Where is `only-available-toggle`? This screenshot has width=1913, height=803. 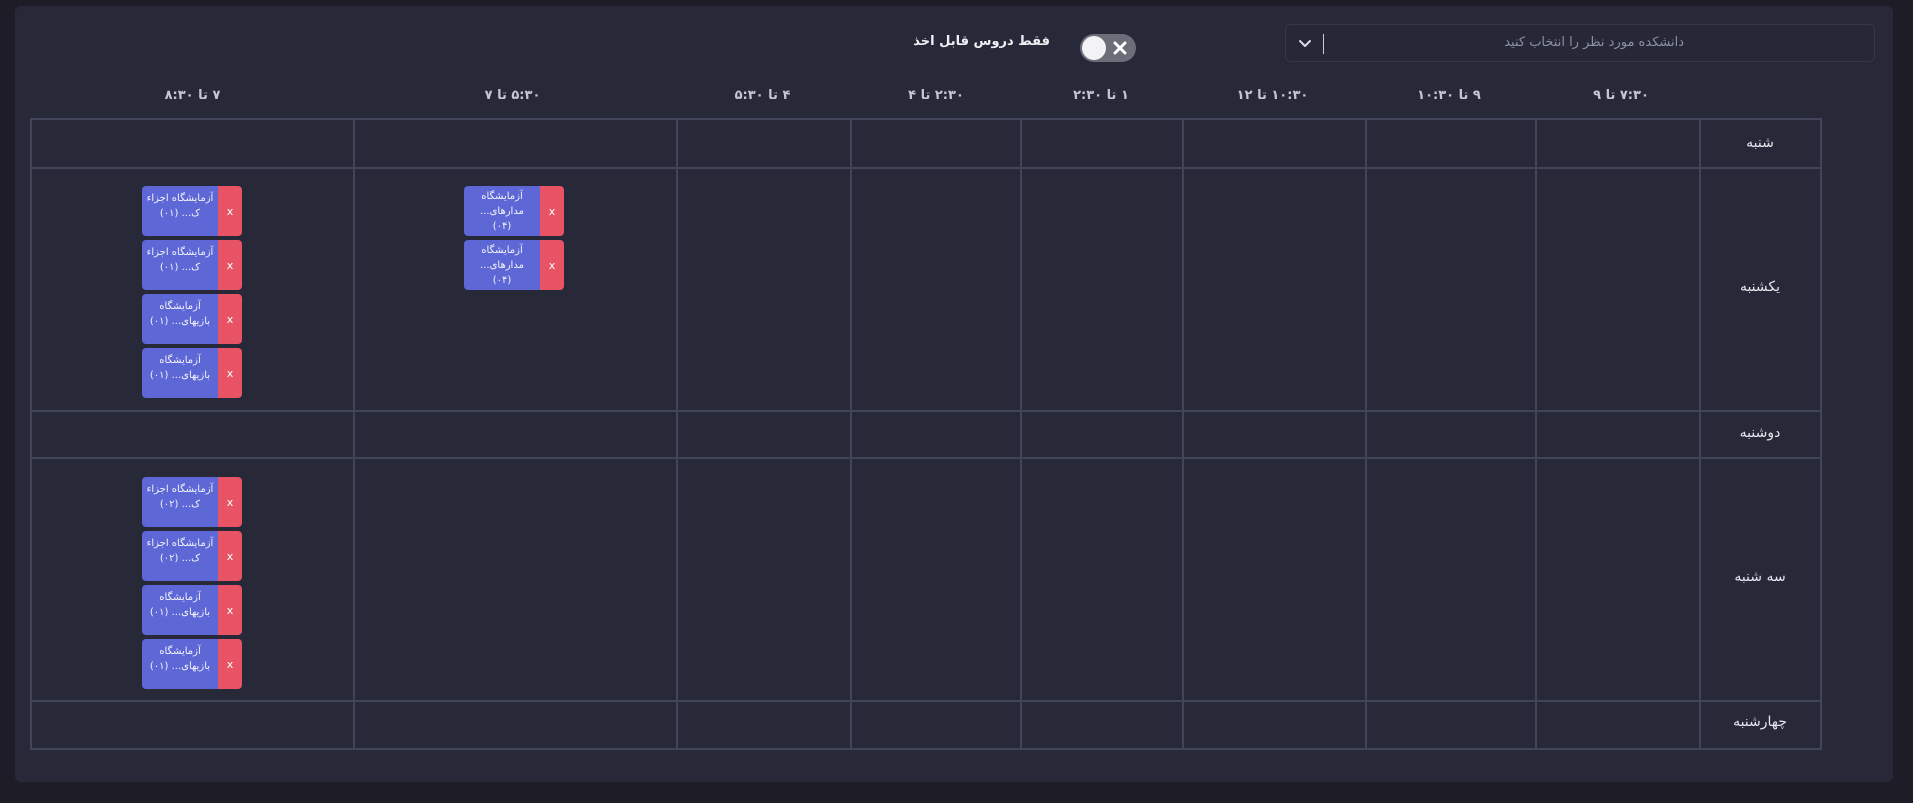
only-available-toggle is located at coordinates (1108, 48).